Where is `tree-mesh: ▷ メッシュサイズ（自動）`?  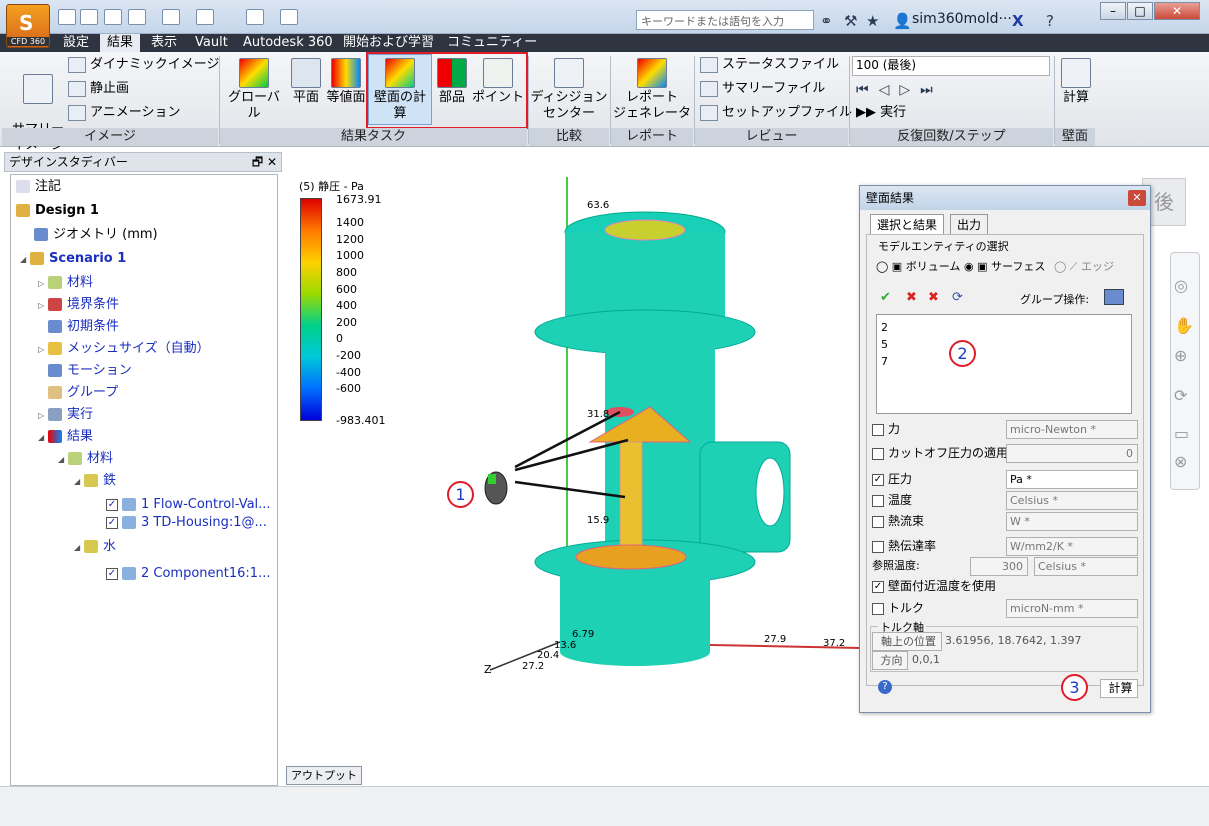 tree-mesh: ▷ メッシュサイズ（自動） is located at coordinates (124, 349).